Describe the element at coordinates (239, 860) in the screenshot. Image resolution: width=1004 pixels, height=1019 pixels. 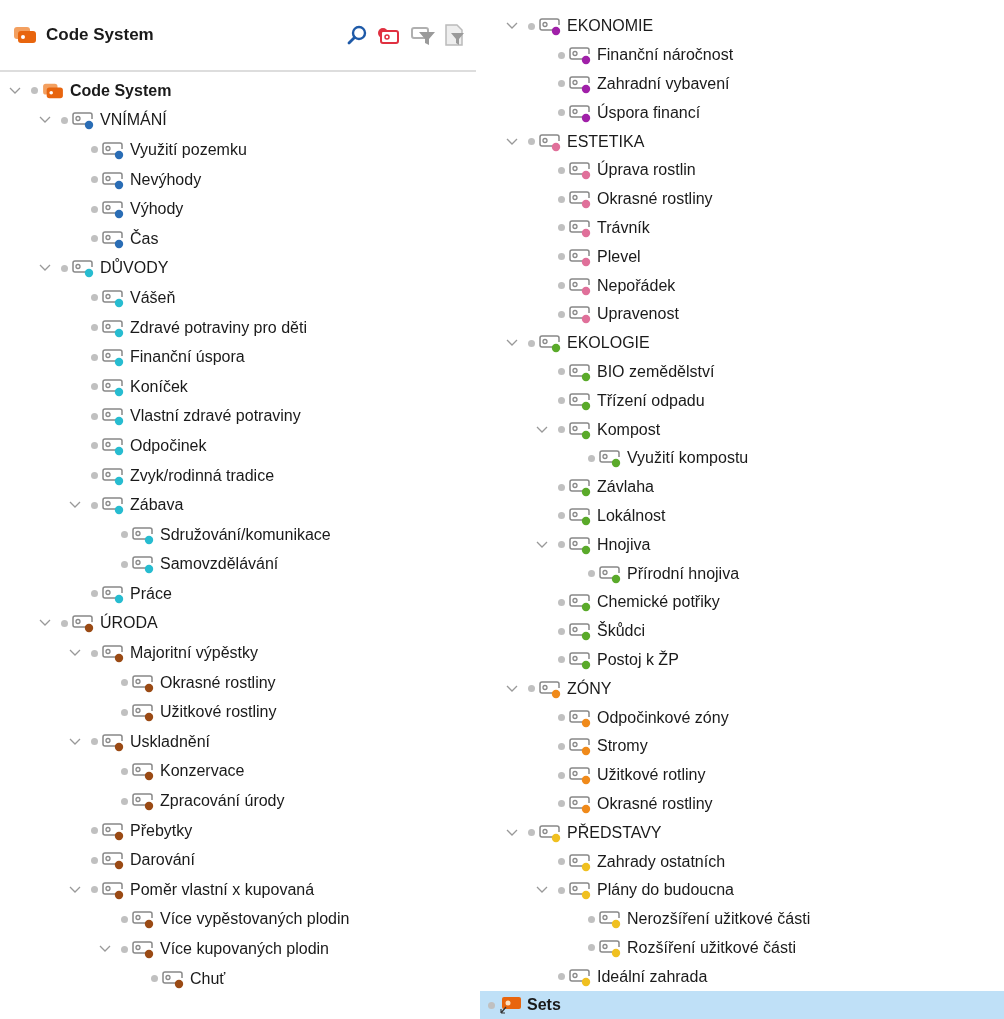
I see `tree-item: Darování` at that location.